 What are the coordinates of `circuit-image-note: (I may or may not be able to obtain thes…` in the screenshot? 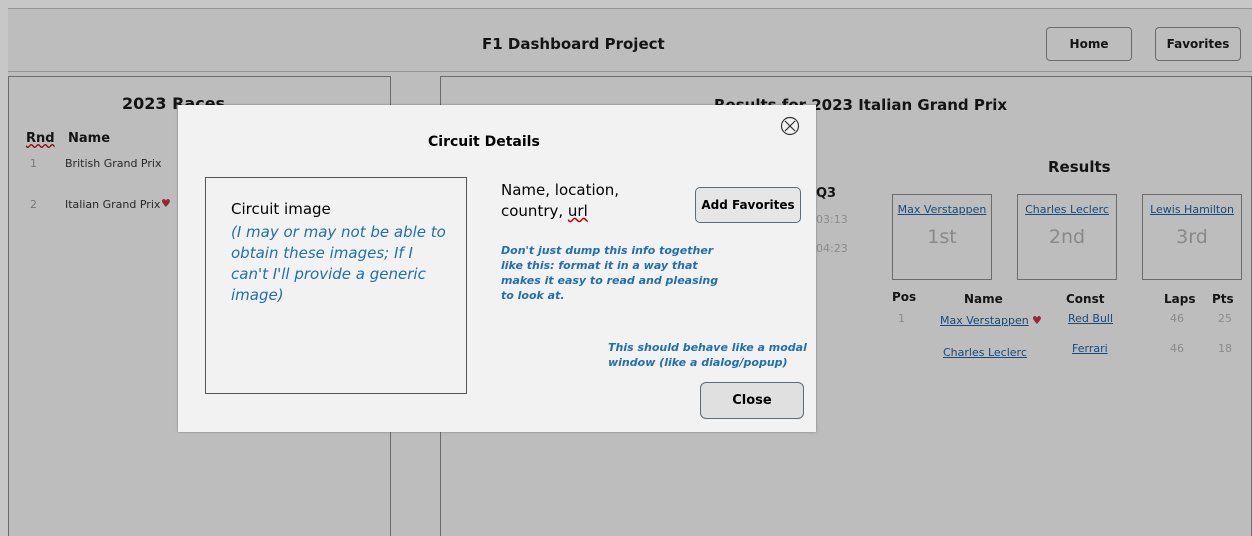 It's located at (338, 263).